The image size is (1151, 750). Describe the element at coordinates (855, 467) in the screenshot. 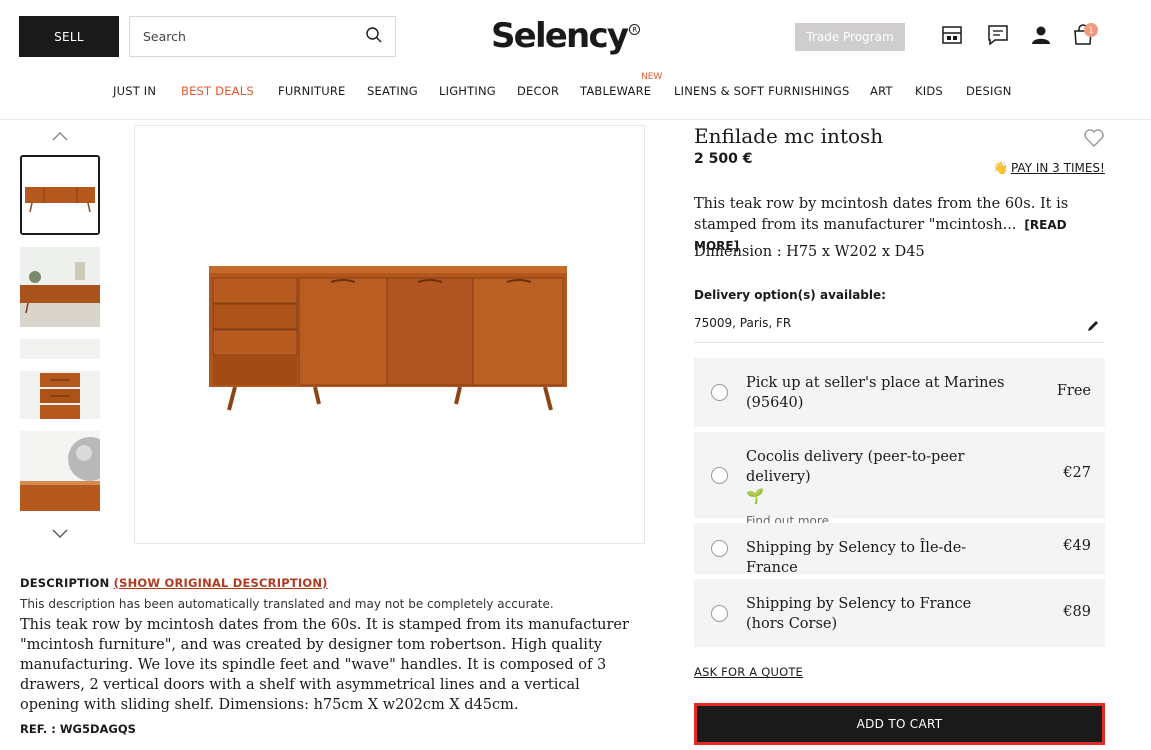

I see `option-label: Cocolis delivery (peer-to-peer delivery)` at that location.